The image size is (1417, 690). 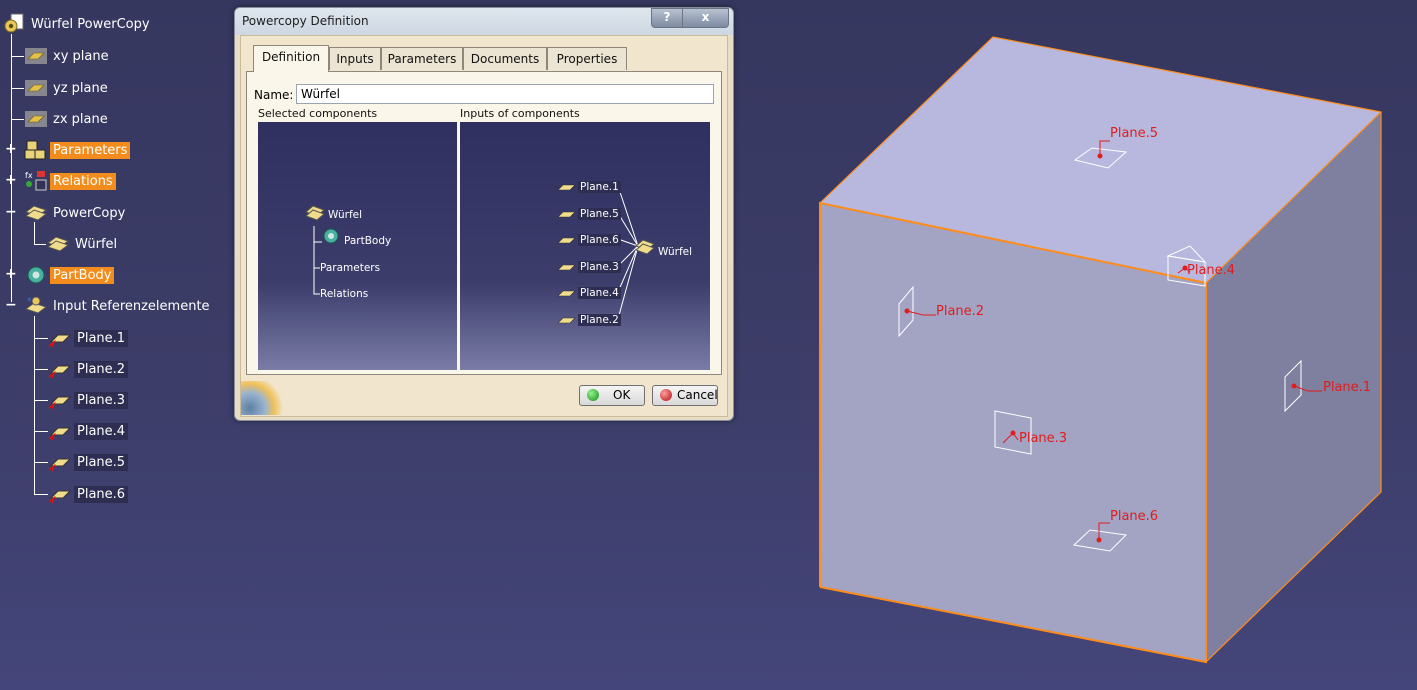 I want to click on tree-item-relations: fx Relations, so click(x=70, y=181).